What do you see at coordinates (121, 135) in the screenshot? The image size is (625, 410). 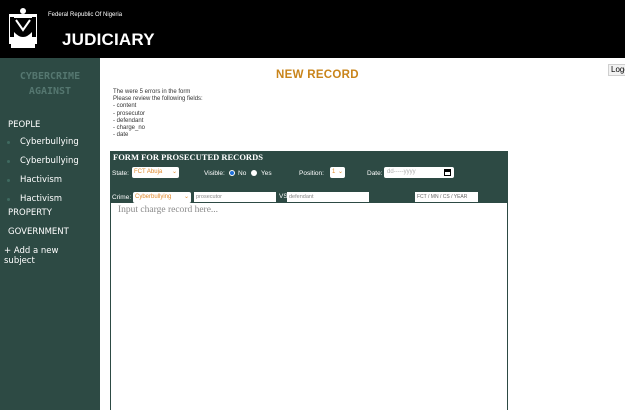 I see `error-line: - date` at bounding box center [121, 135].